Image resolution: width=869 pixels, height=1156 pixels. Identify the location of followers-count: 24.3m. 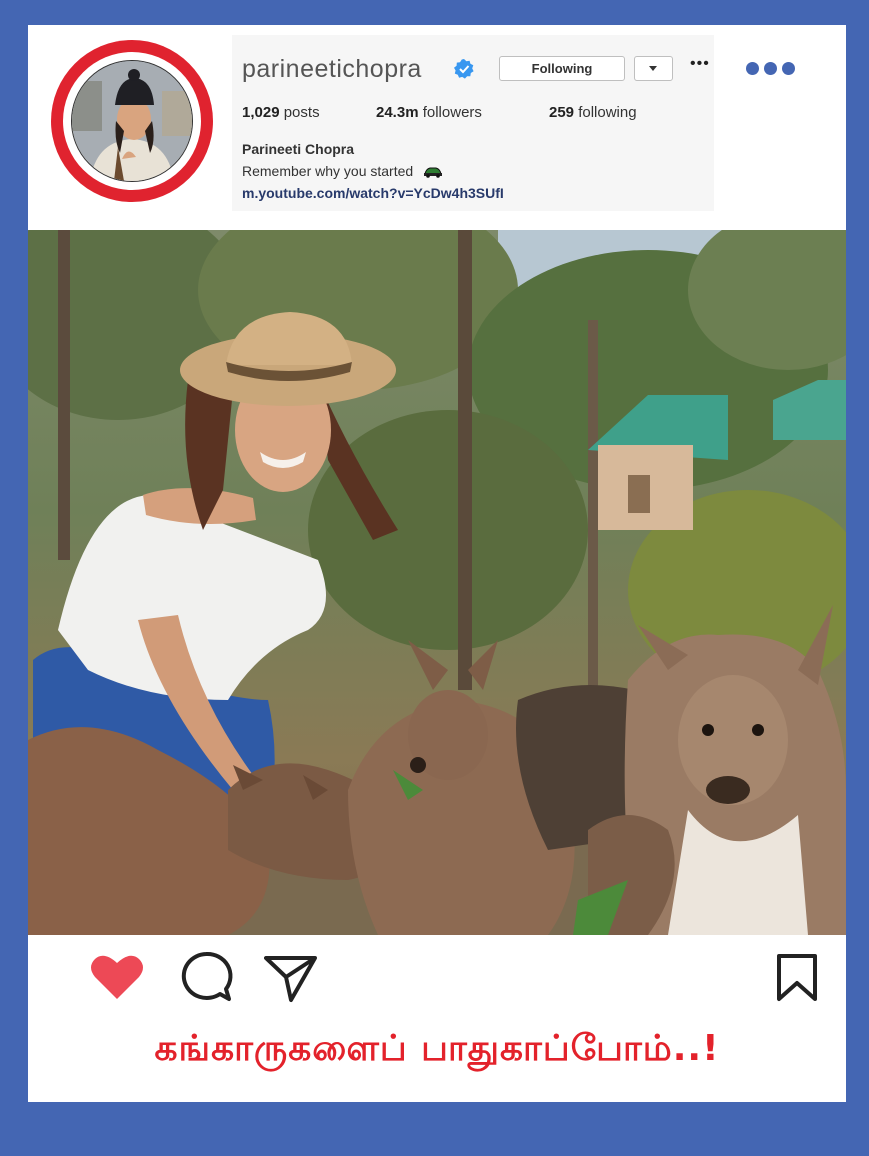
(397, 112).